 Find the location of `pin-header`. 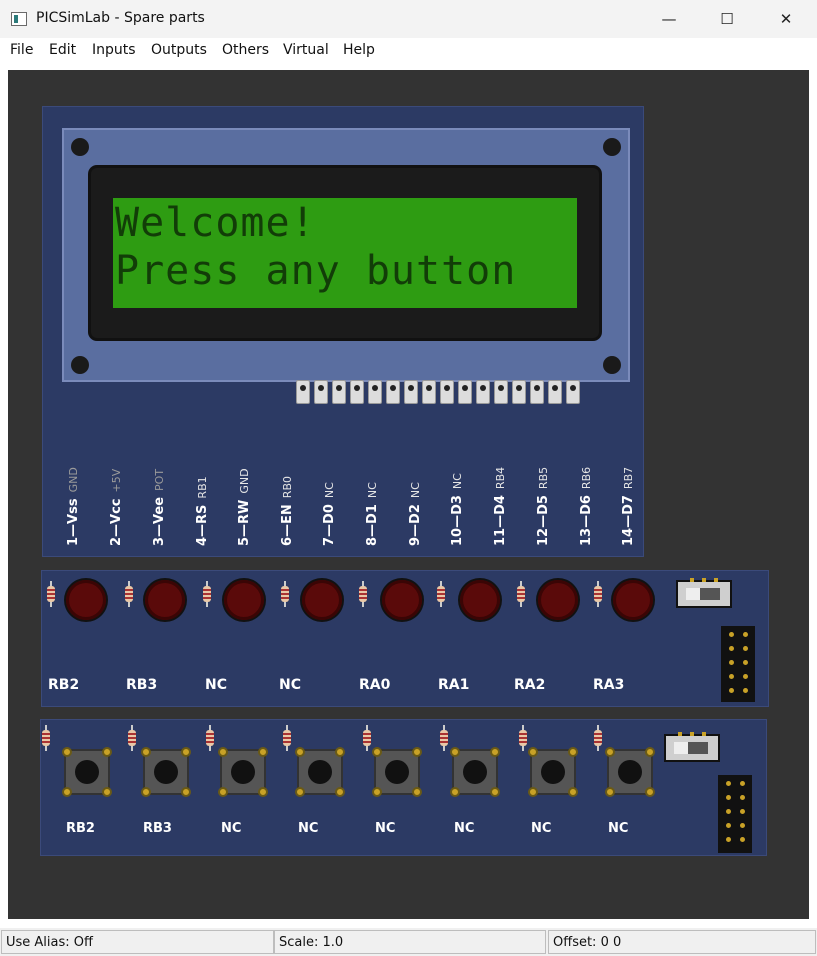

pin-header is located at coordinates (735, 814).